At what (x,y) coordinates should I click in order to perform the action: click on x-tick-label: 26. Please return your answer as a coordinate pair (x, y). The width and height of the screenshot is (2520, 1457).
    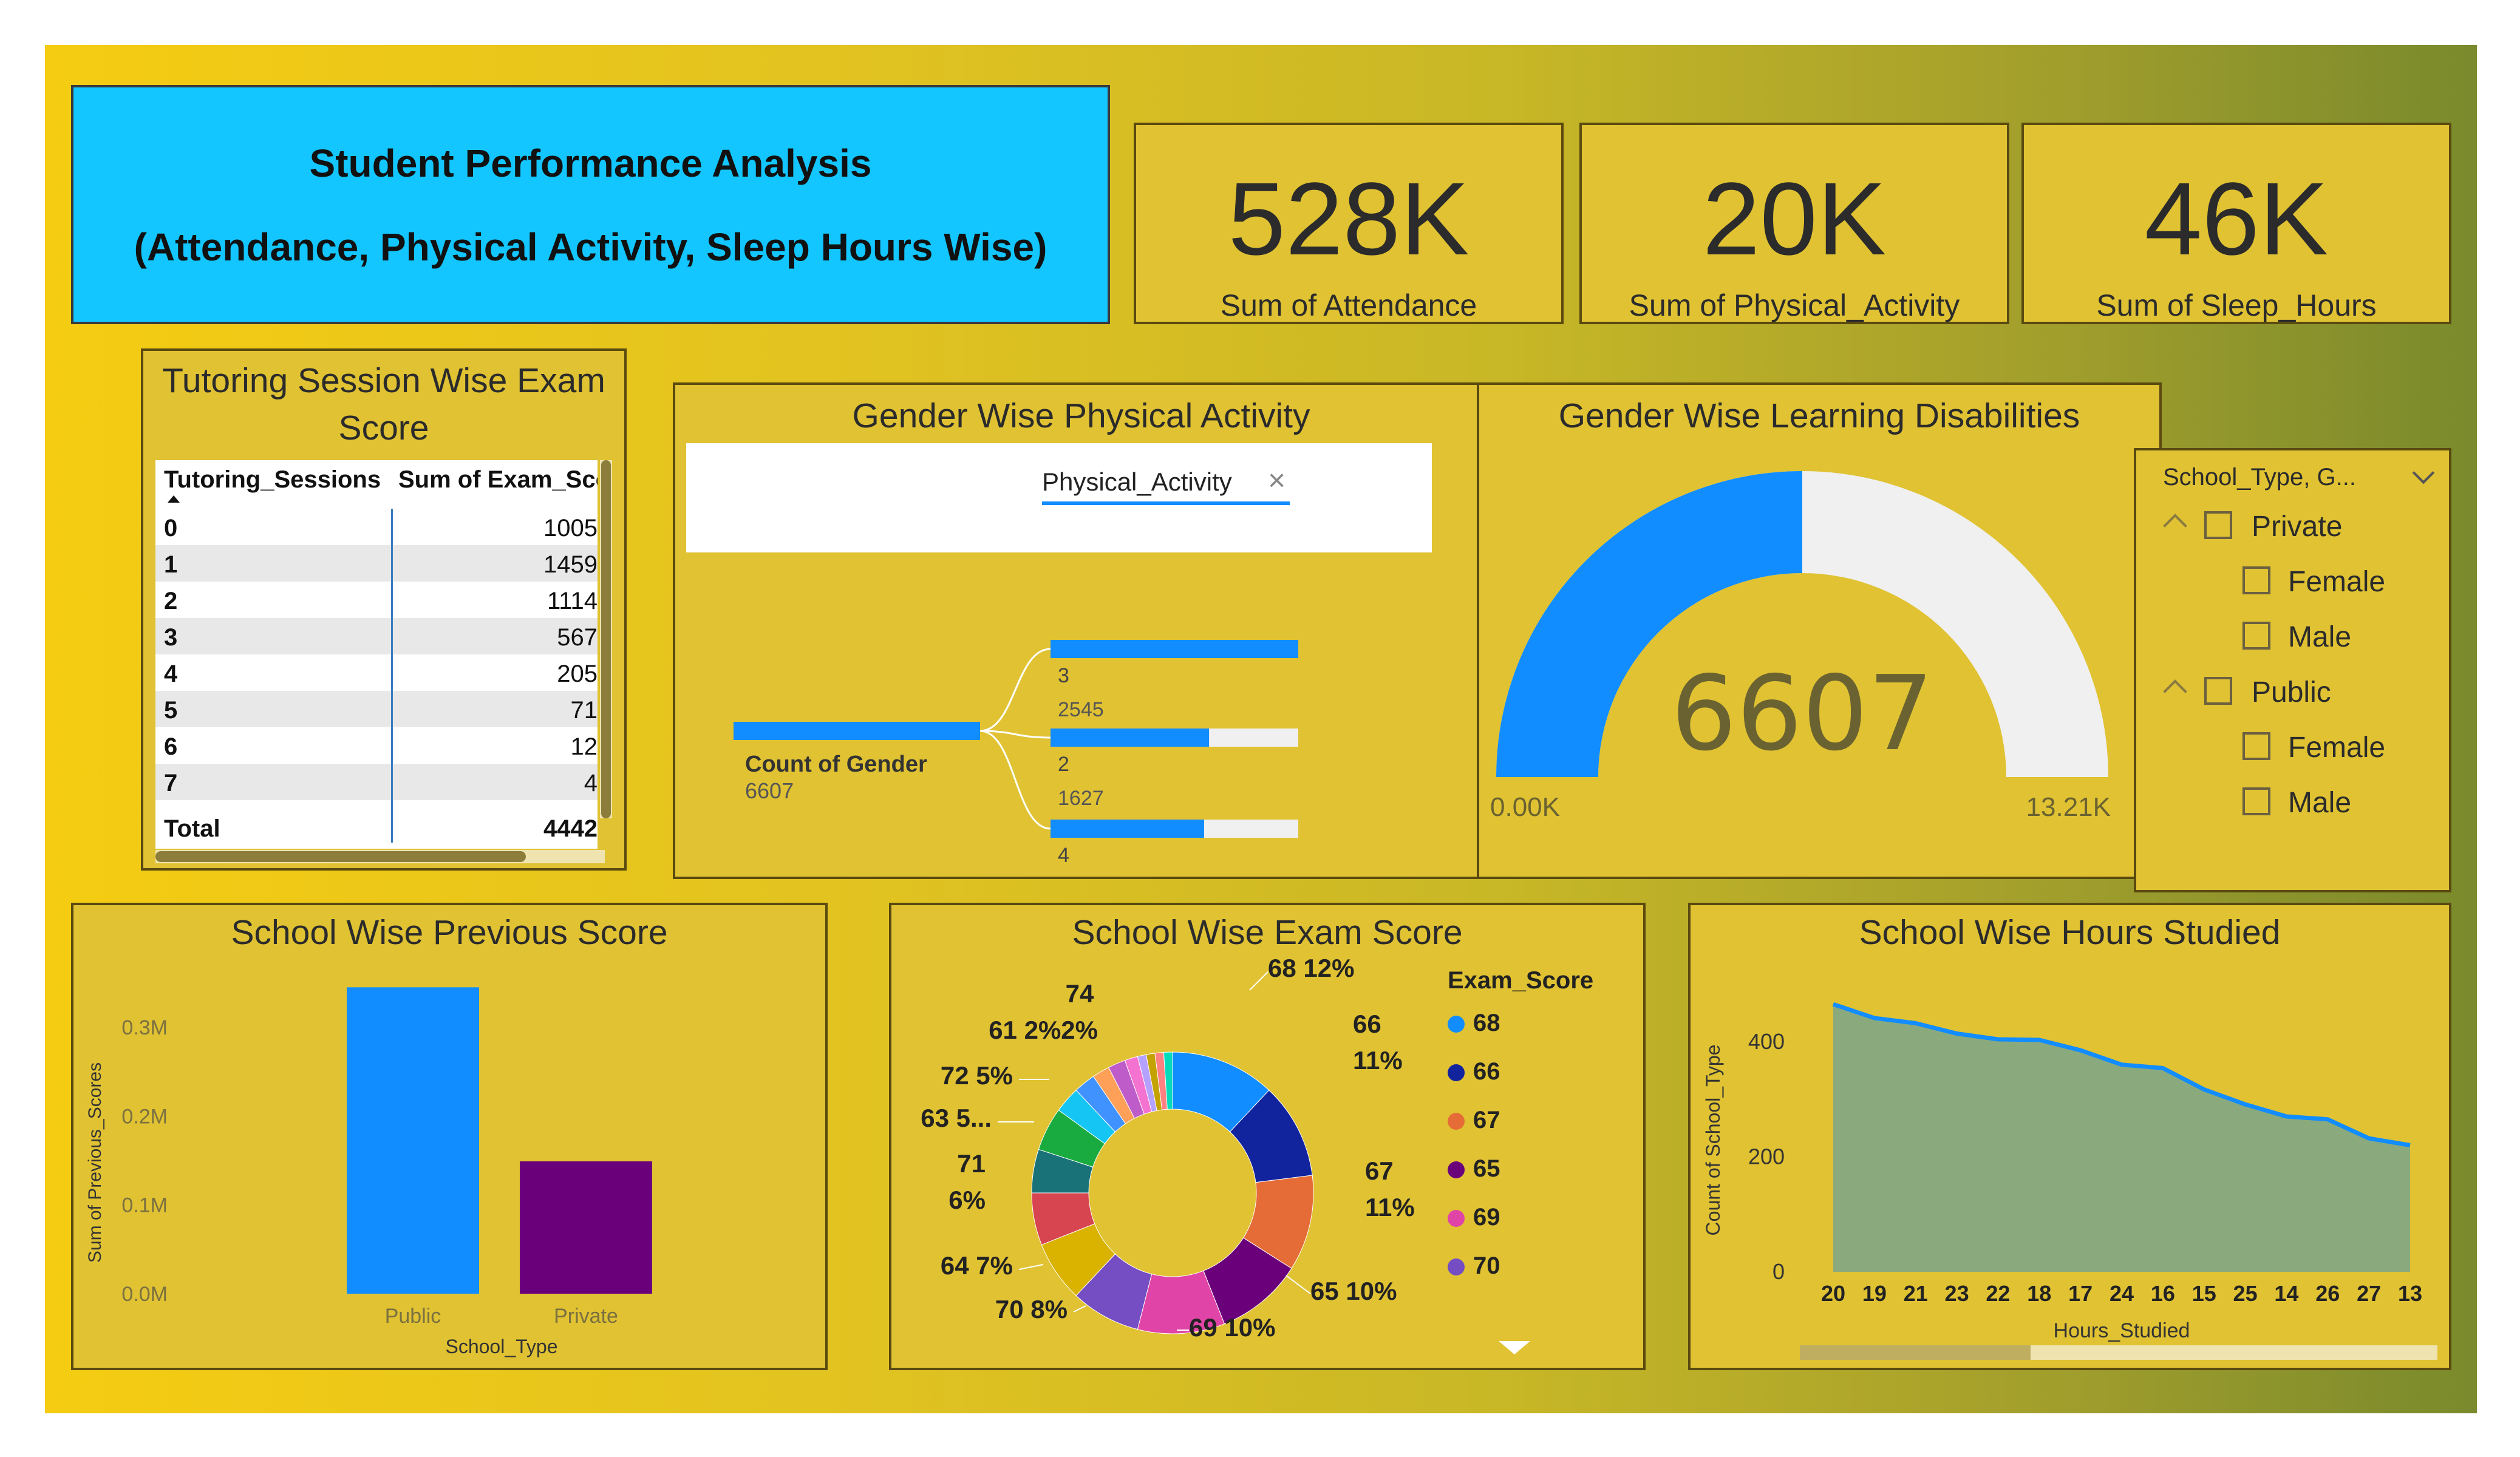
    Looking at the image, I should click on (2327, 1293).